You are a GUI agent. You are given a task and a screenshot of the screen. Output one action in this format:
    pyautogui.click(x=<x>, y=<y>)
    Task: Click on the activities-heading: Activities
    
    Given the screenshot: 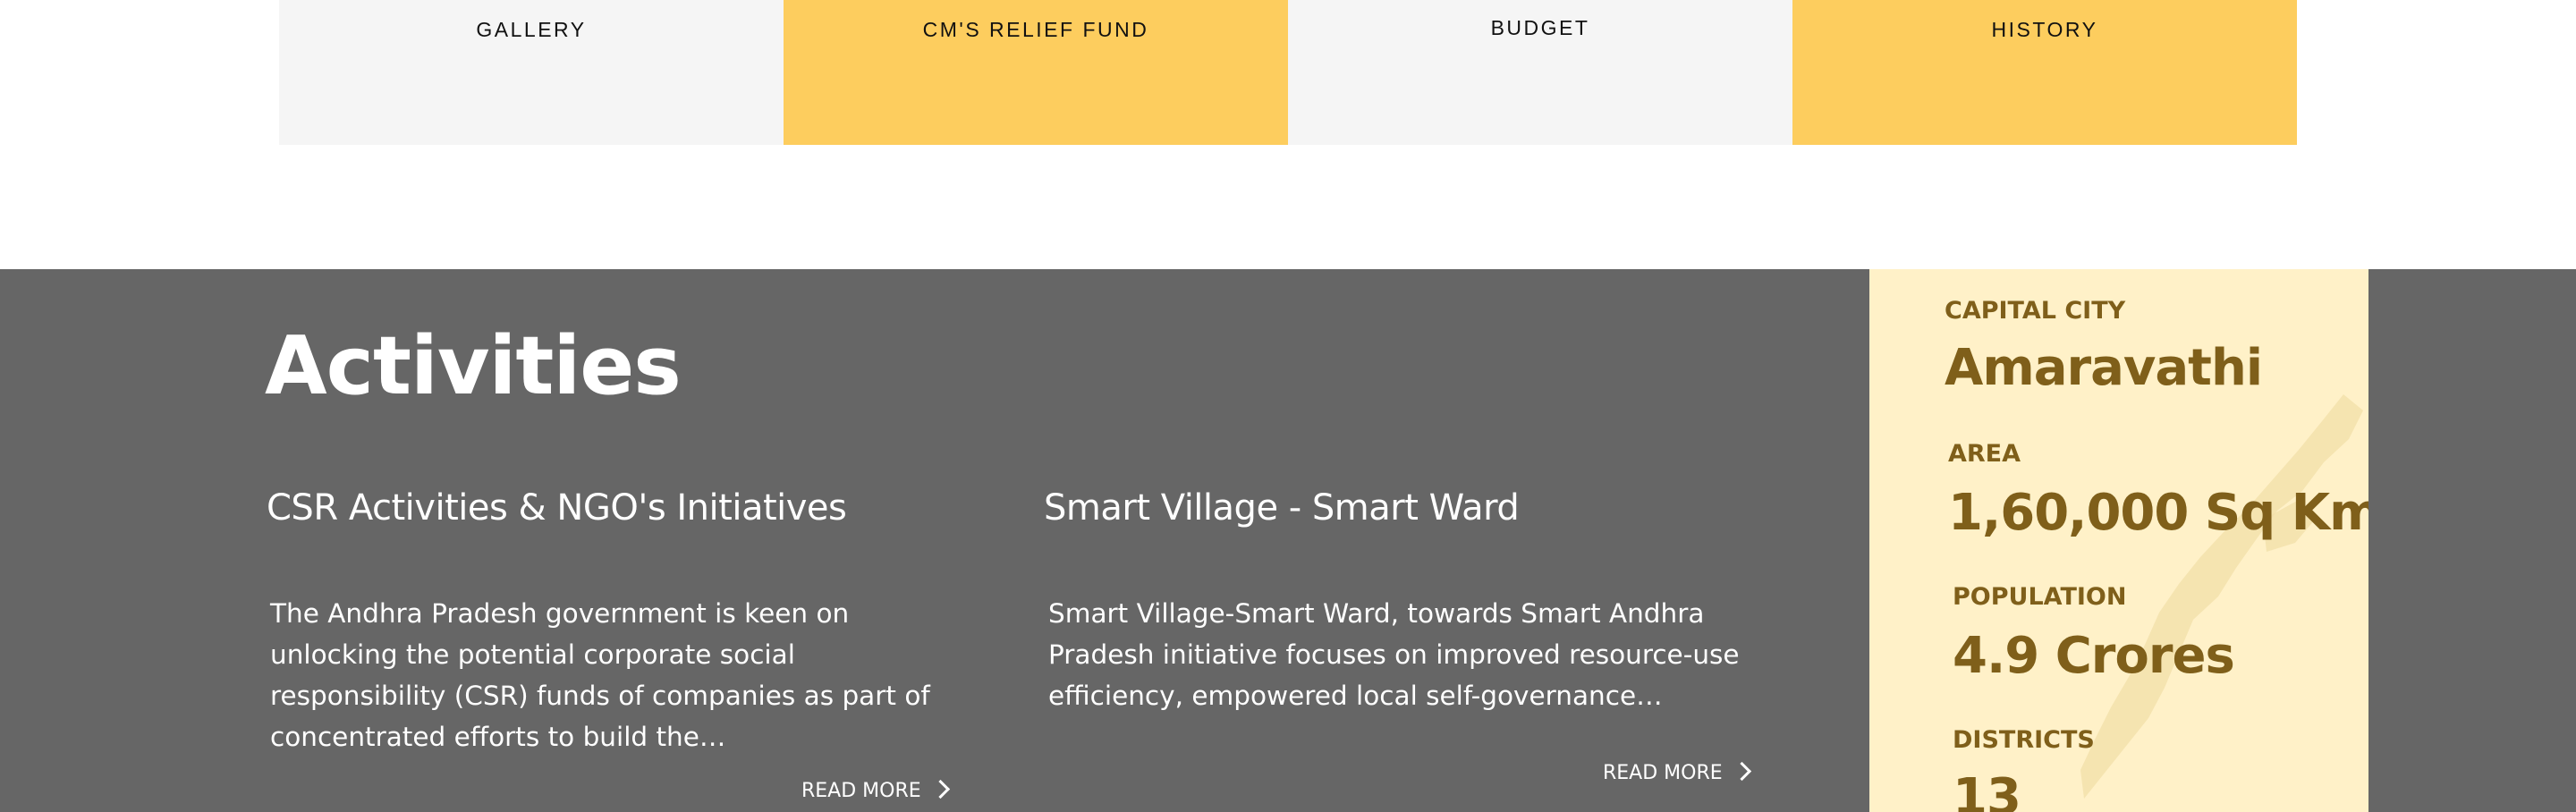 What is the action you would take?
    pyautogui.click(x=473, y=366)
    